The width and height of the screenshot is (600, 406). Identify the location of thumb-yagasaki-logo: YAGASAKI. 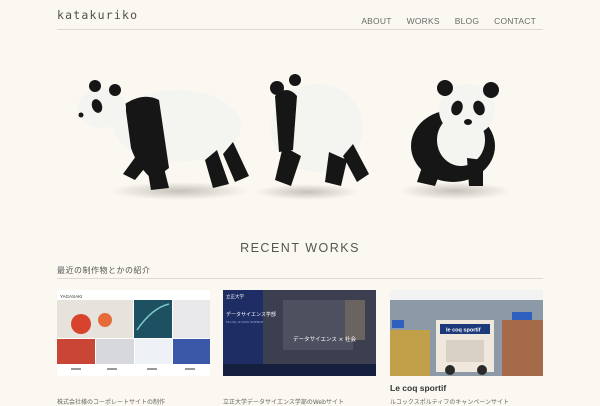
(71, 296).